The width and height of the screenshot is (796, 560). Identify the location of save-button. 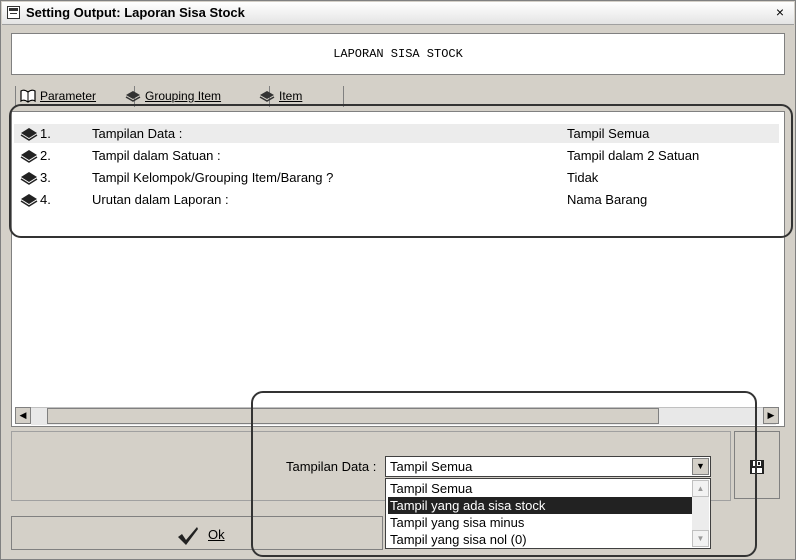
(757, 465).